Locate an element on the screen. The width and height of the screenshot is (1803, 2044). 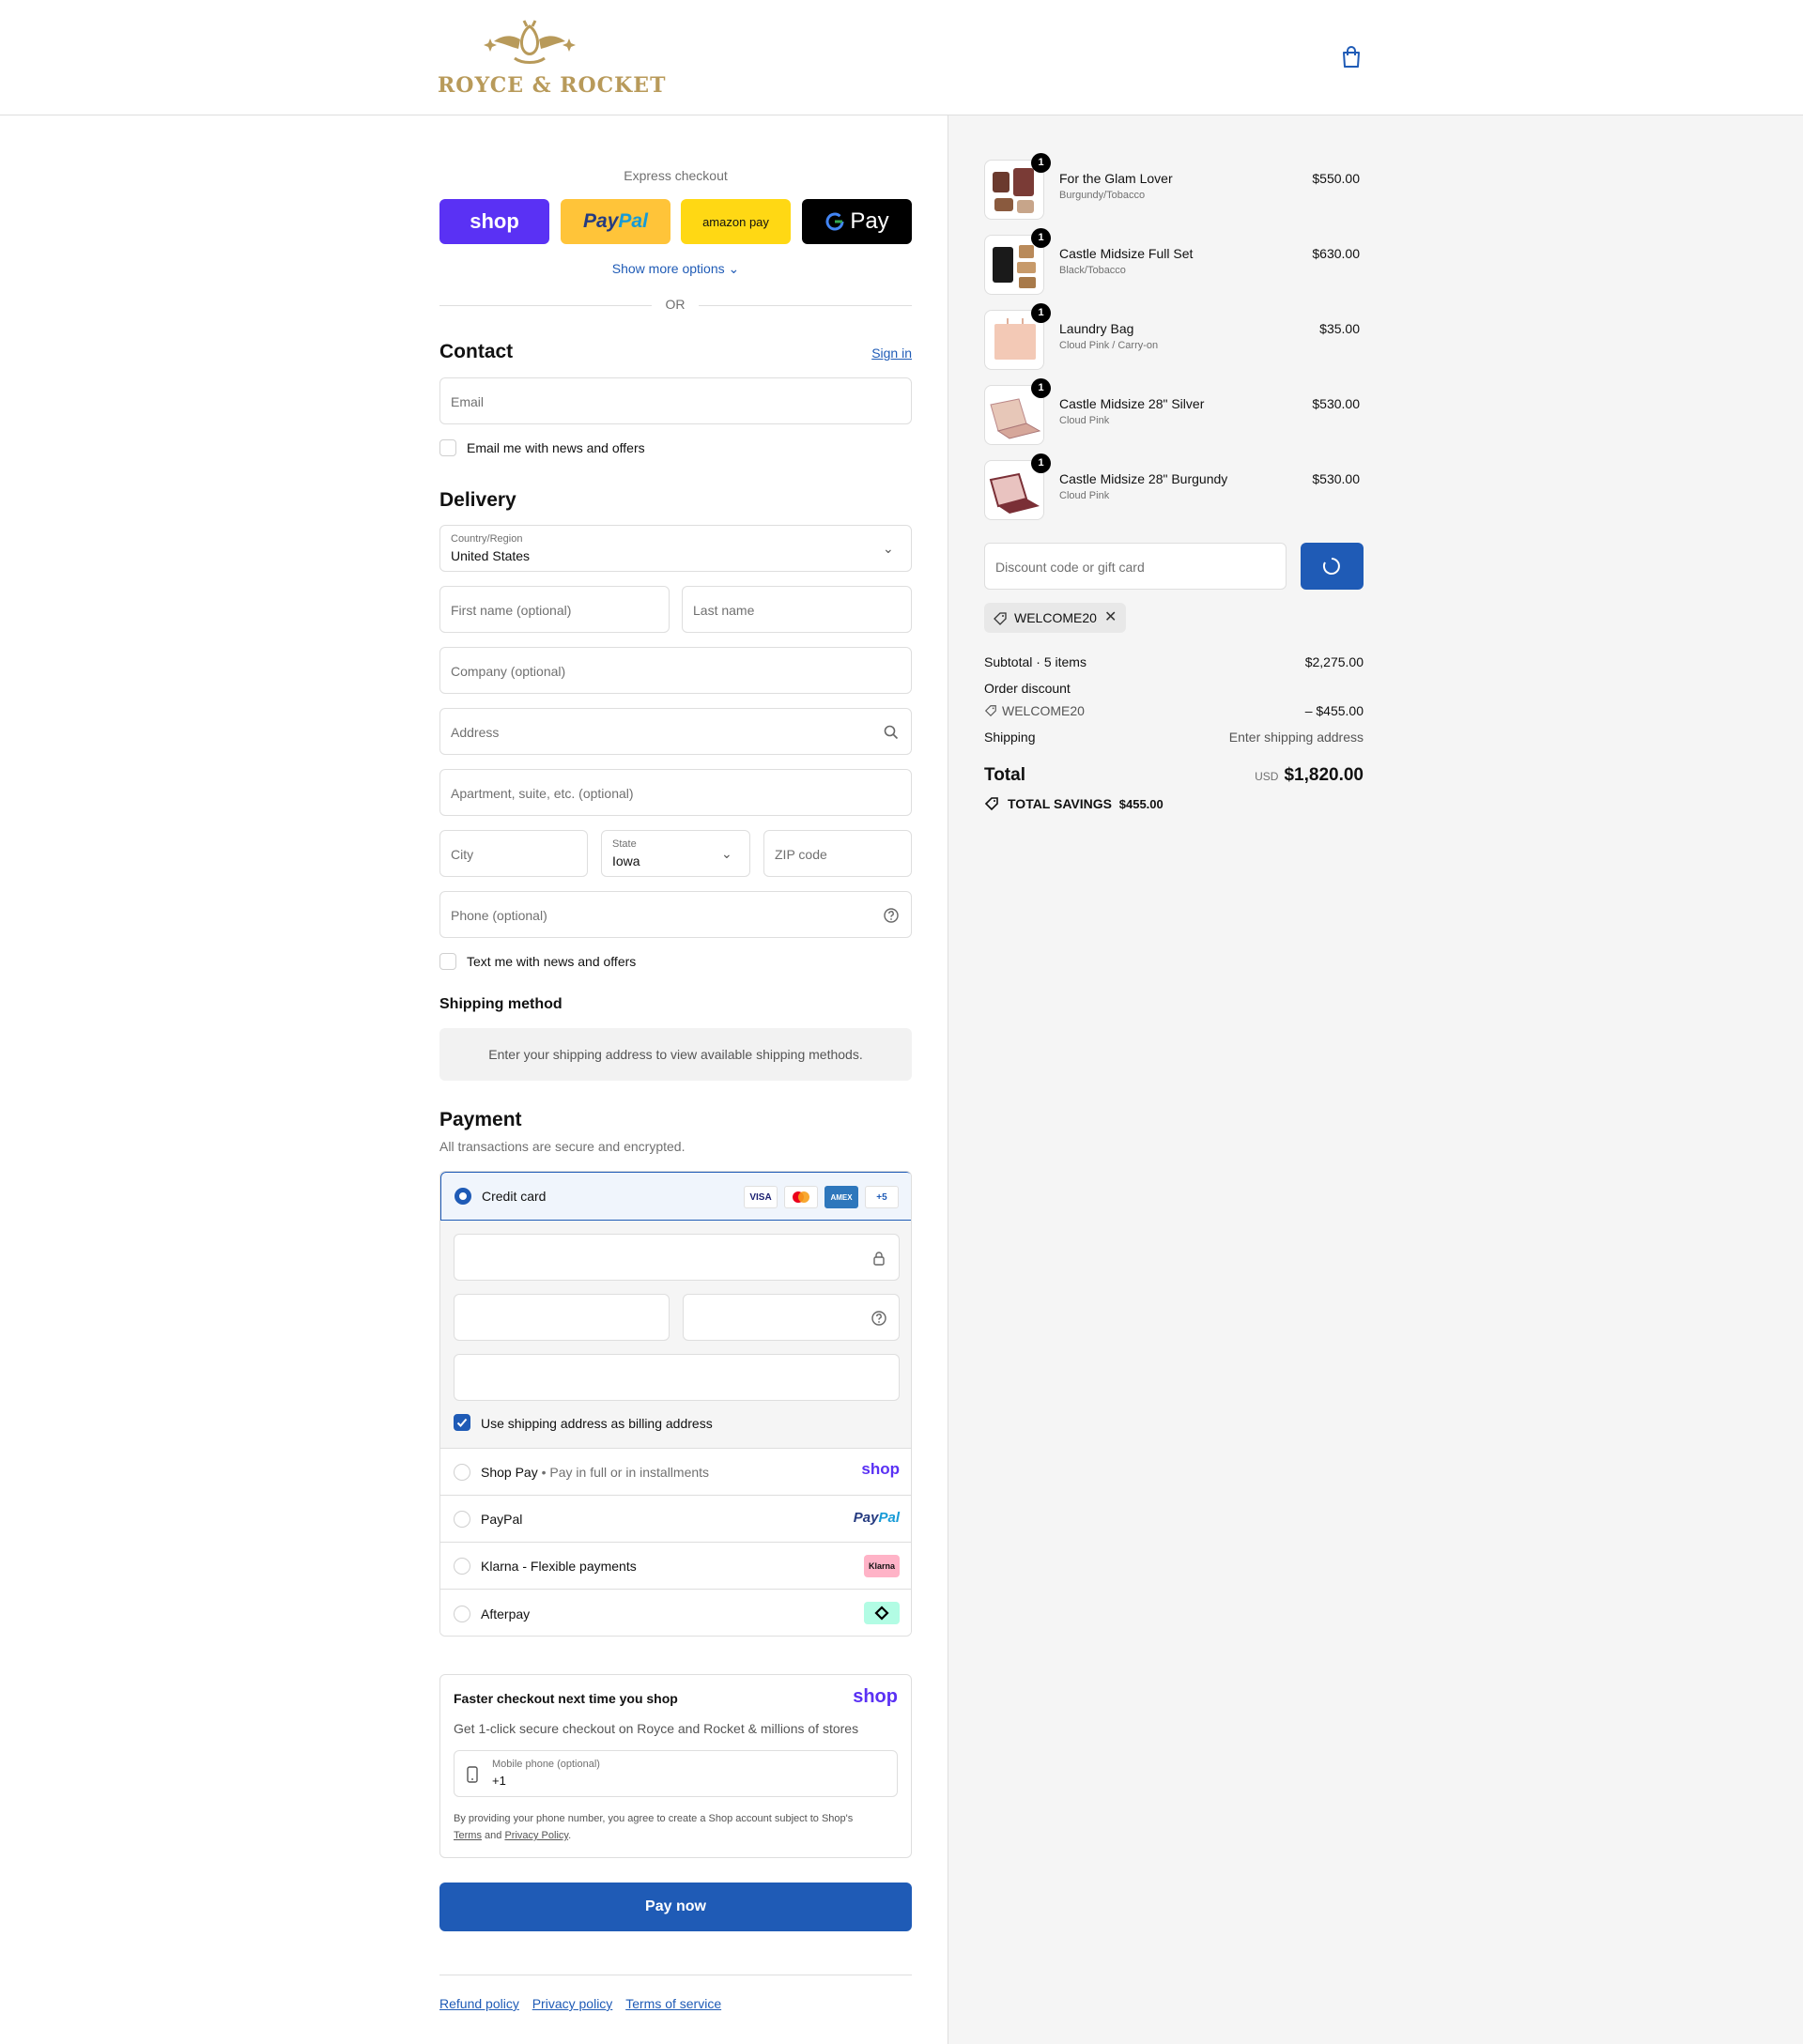
lock-icon is located at coordinates (879, 1259).